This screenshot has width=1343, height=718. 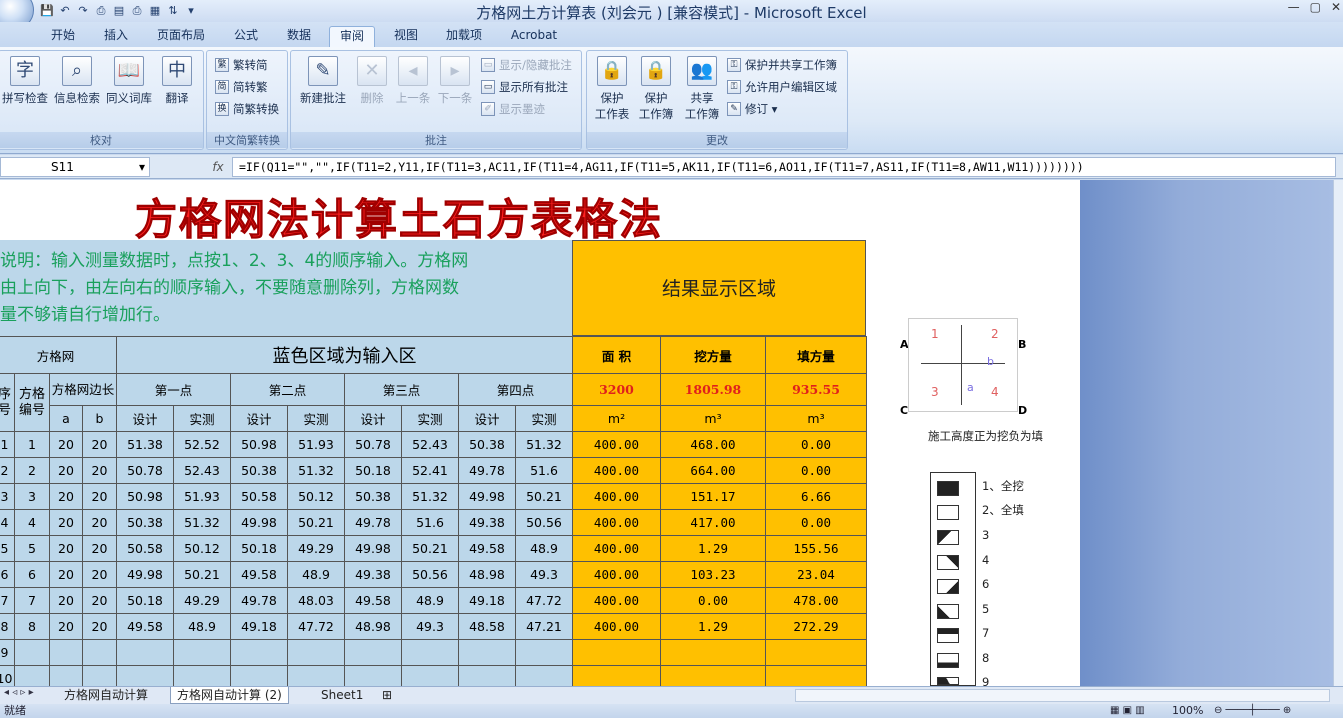 What do you see at coordinates (7, 652) in the screenshot?
I see `table-cell: 9` at bounding box center [7, 652].